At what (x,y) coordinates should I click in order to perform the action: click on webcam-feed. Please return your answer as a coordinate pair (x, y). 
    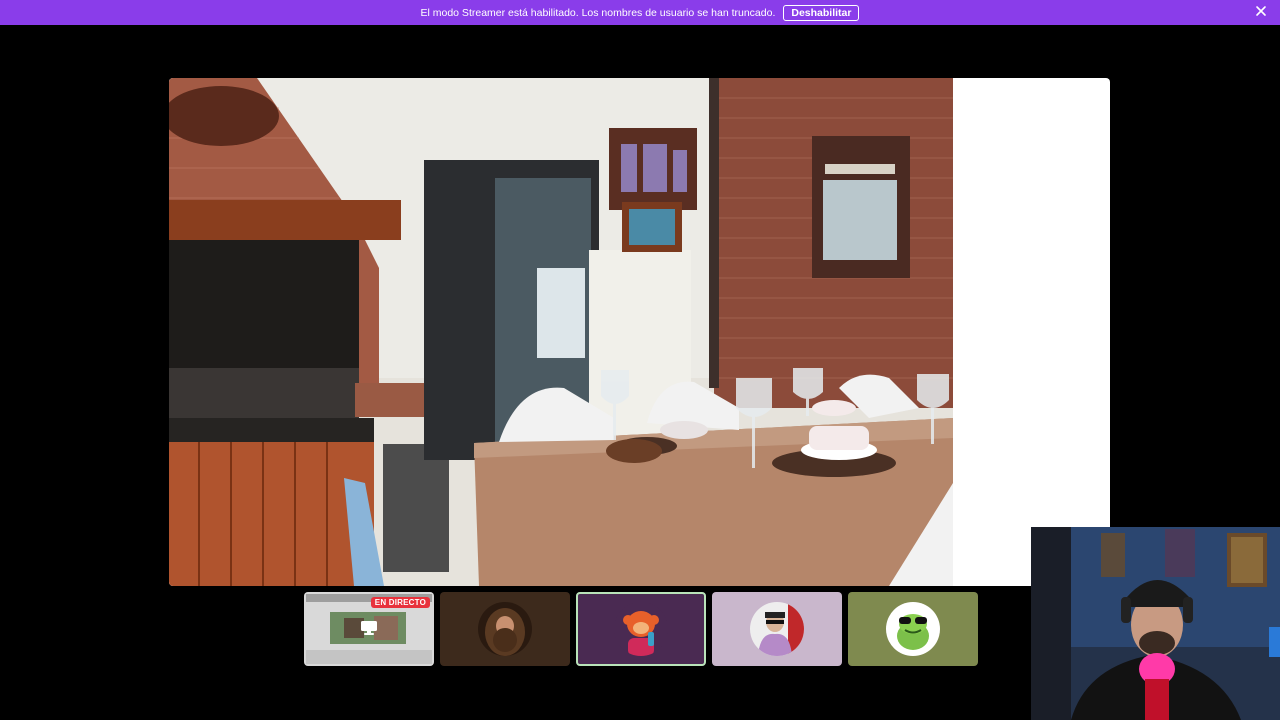
    Looking at the image, I should click on (1155, 623).